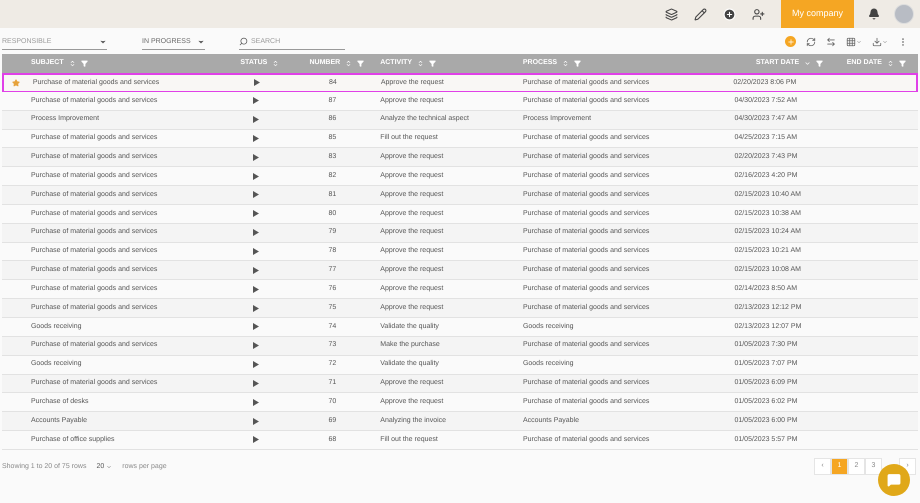 This screenshot has width=920, height=503. What do you see at coordinates (16, 82) in the screenshot?
I see `star-icon` at bounding box center [16, 82].